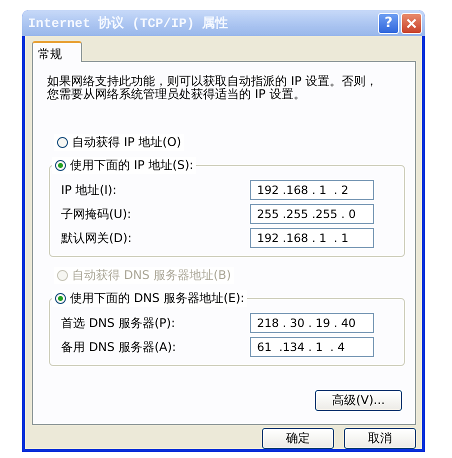  What do you see at coordinates (132, 165) in the screenshot?
I see `radio-label: 使用下面的 IP 地址(S):` at bounding box center [132, 165].